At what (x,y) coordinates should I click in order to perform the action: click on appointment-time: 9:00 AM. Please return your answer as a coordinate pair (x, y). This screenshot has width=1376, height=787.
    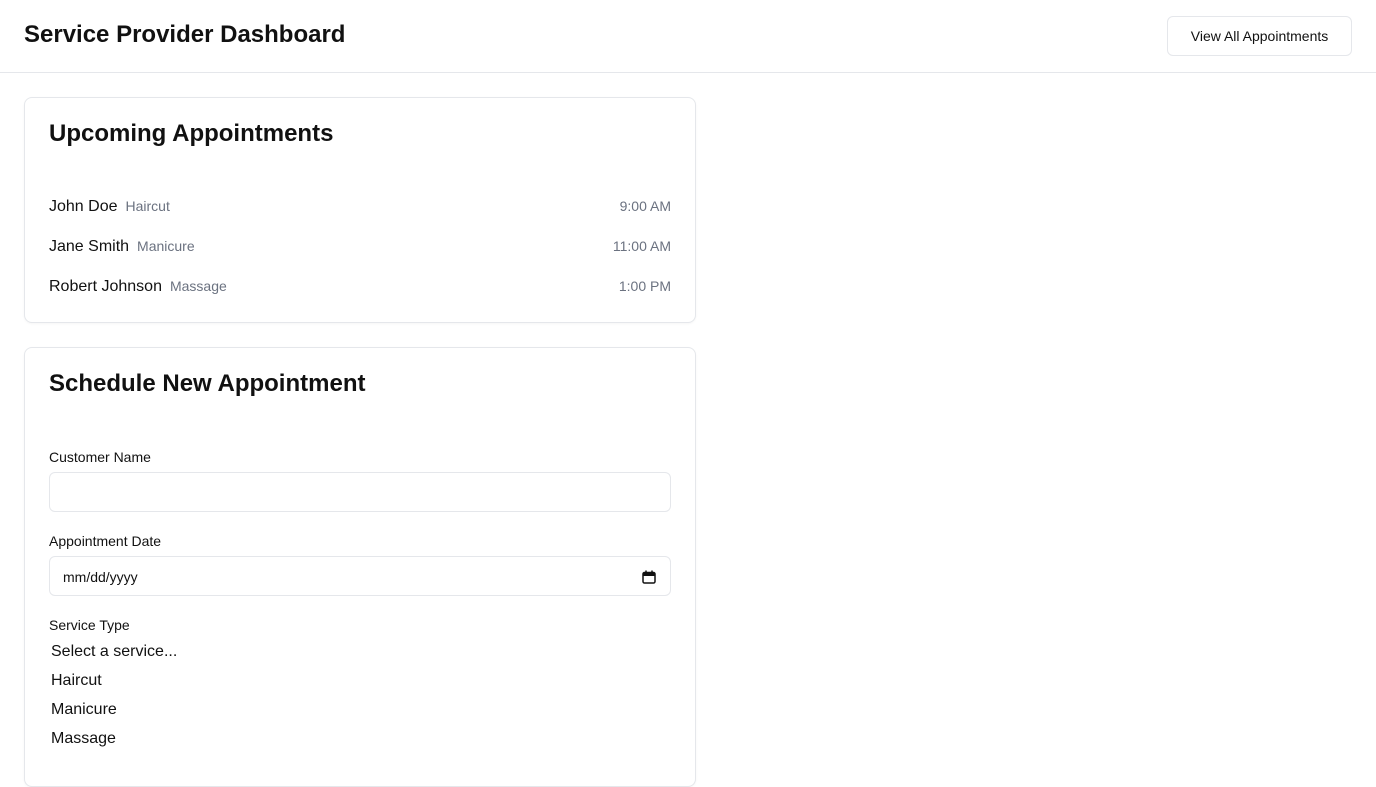
    Looking at the image, I should click on (645, 206).